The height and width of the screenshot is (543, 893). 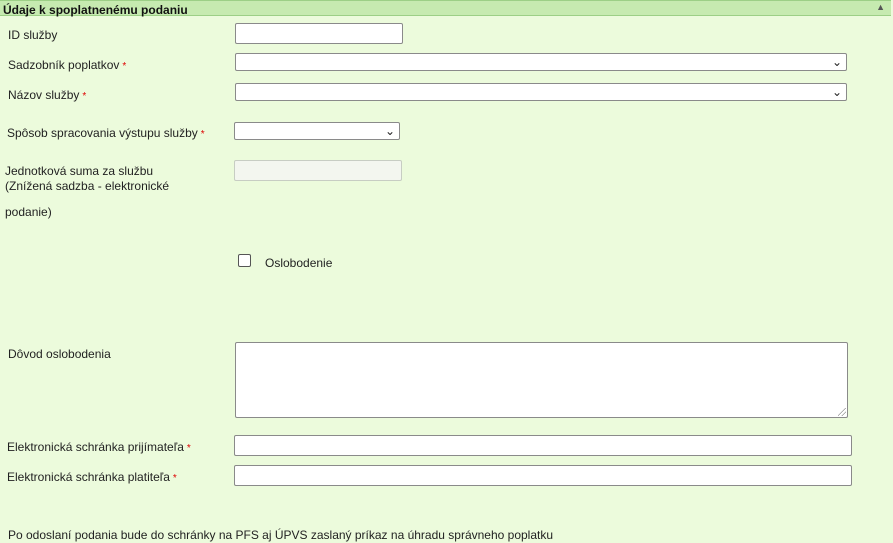 What do you see at coordinates (99, 447) in the screenshot?
I see `recipient-mailbox-label: Elektronická schránka prijímateľa *` at bounding box center [99, 447].